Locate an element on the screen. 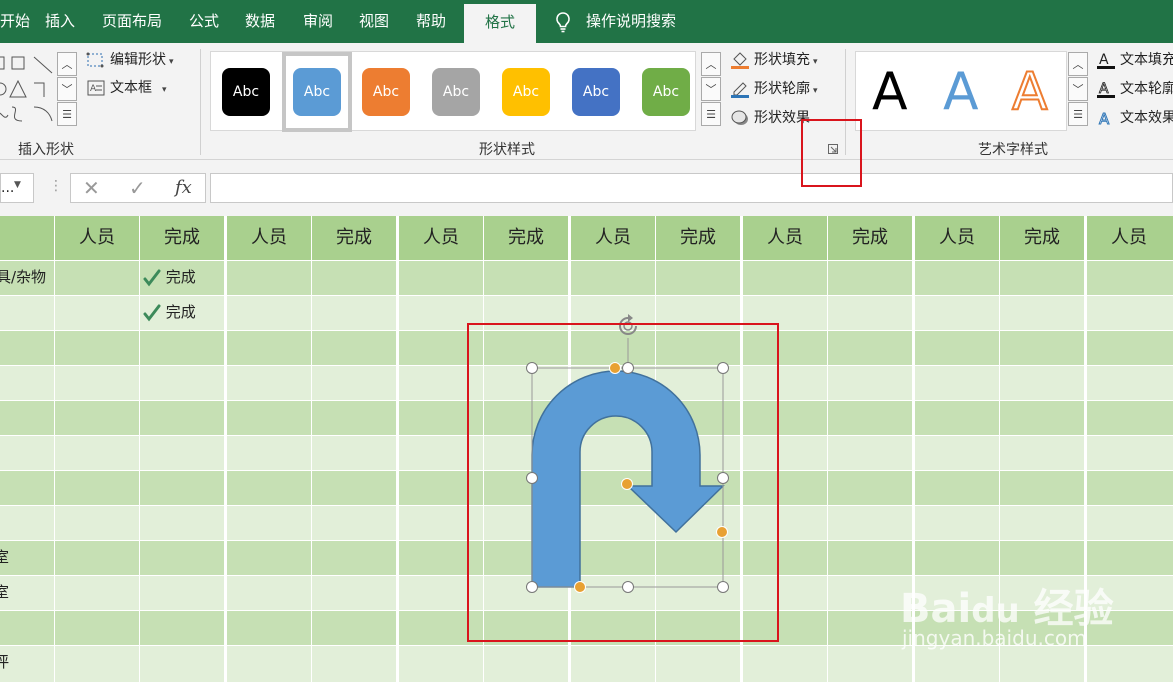 This screenshot has height=682, width=1173. confirm-icon: ✓ is located at coordinates (137, 188).